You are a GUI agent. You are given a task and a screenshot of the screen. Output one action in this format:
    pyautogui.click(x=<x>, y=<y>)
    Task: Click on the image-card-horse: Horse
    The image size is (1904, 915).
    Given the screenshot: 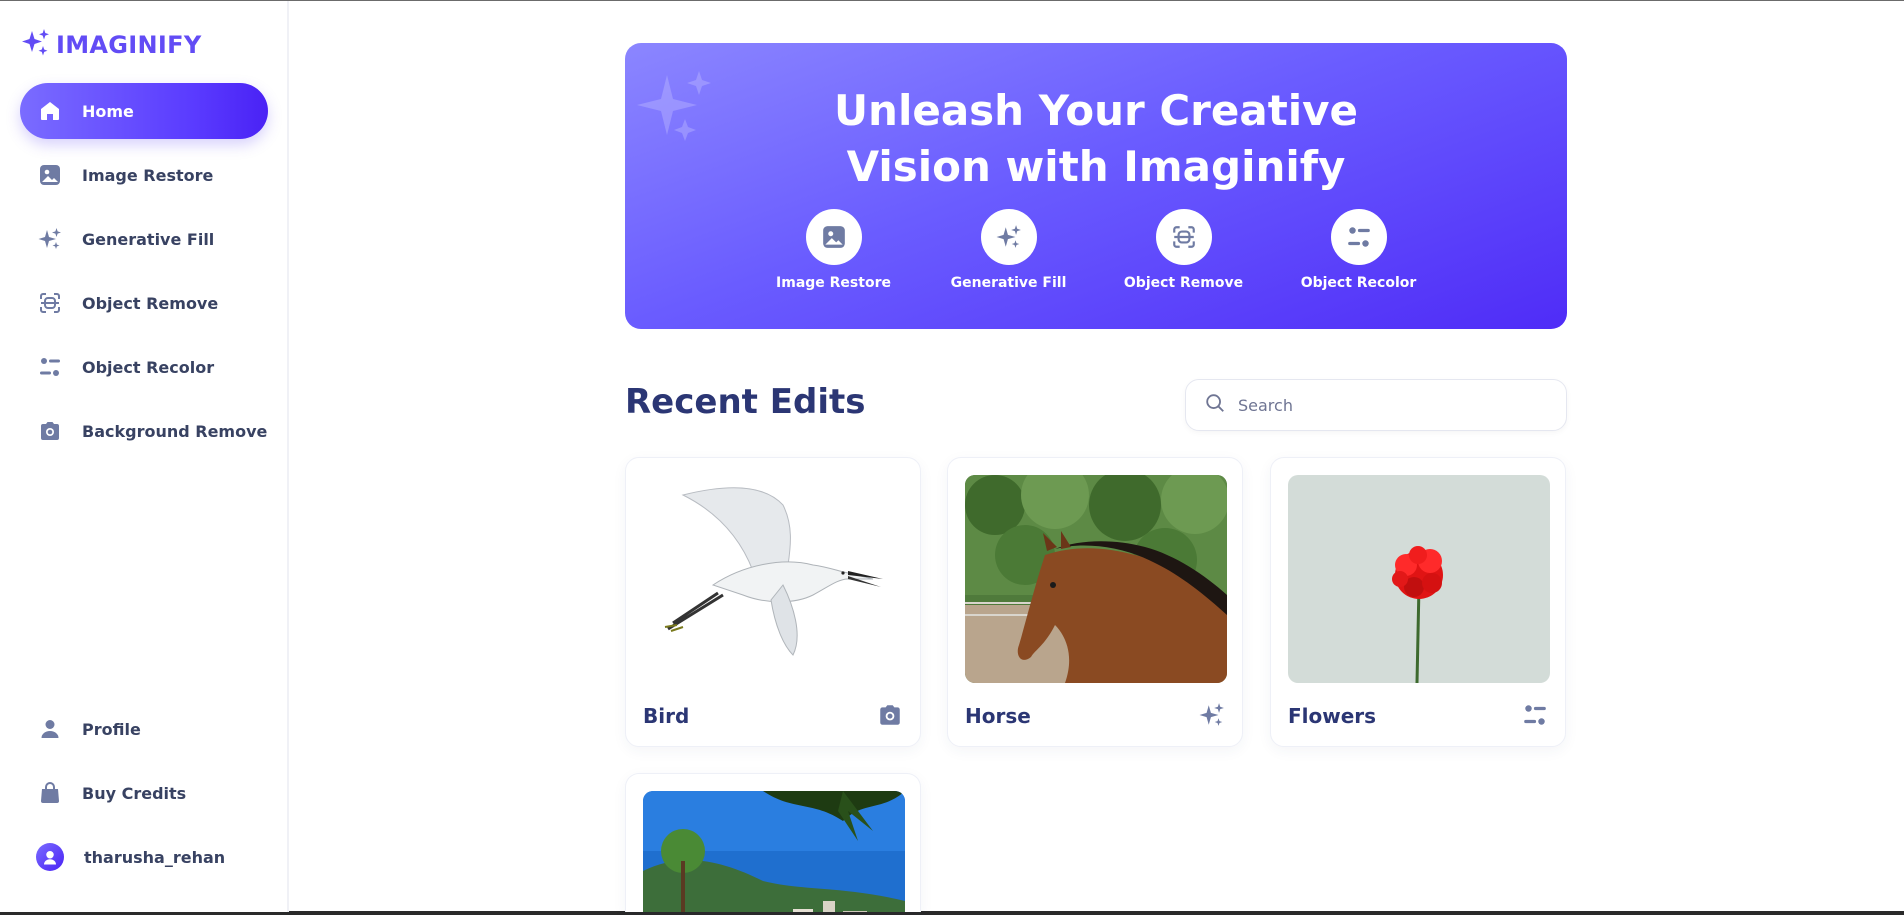 What is the action you would take?
    pyautogui.click(x=1095, y=602)
    